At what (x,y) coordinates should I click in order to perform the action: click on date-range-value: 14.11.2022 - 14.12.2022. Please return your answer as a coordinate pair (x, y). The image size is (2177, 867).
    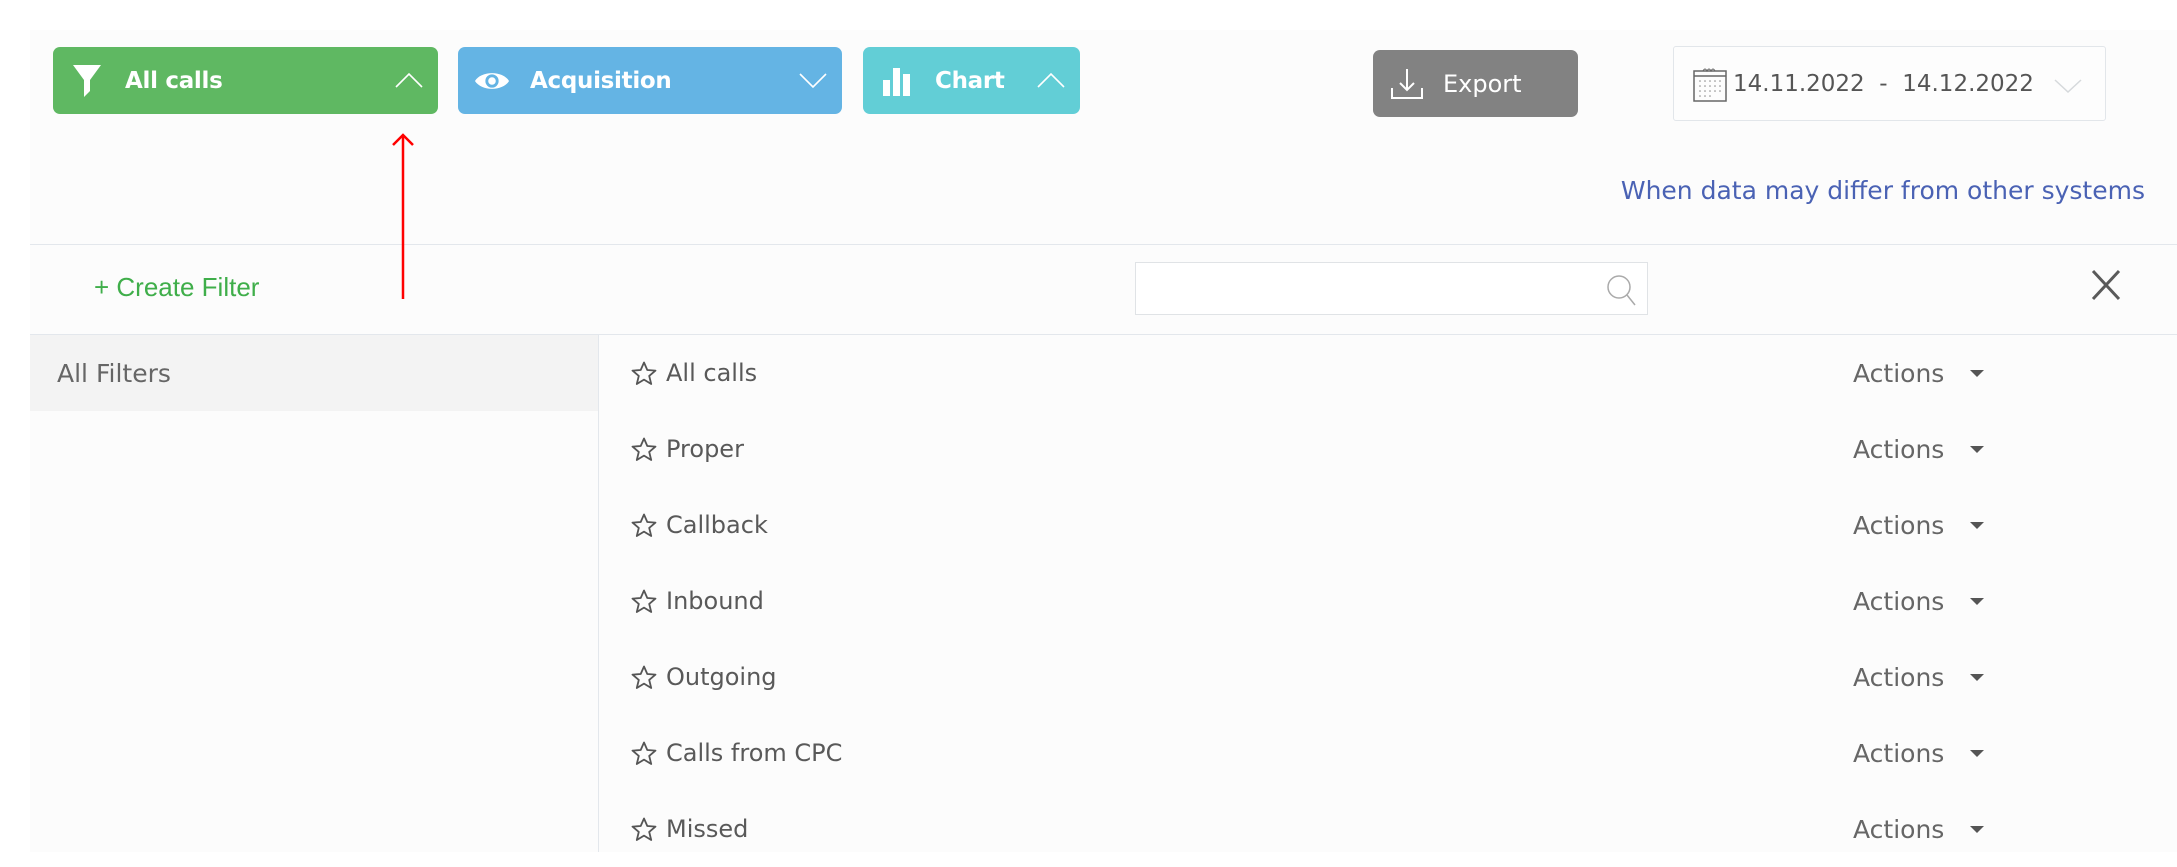
    Looking at the image, I should click on (1883, 83).